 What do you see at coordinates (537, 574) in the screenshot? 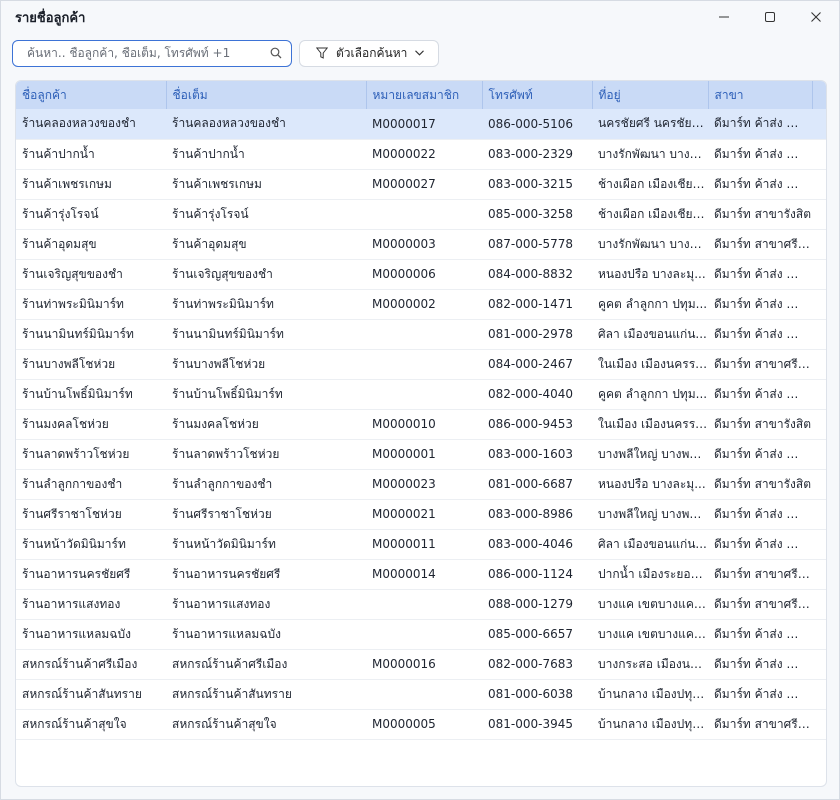
I see `cell-phone: 086-000-1124` at bounding box center [537, 574].